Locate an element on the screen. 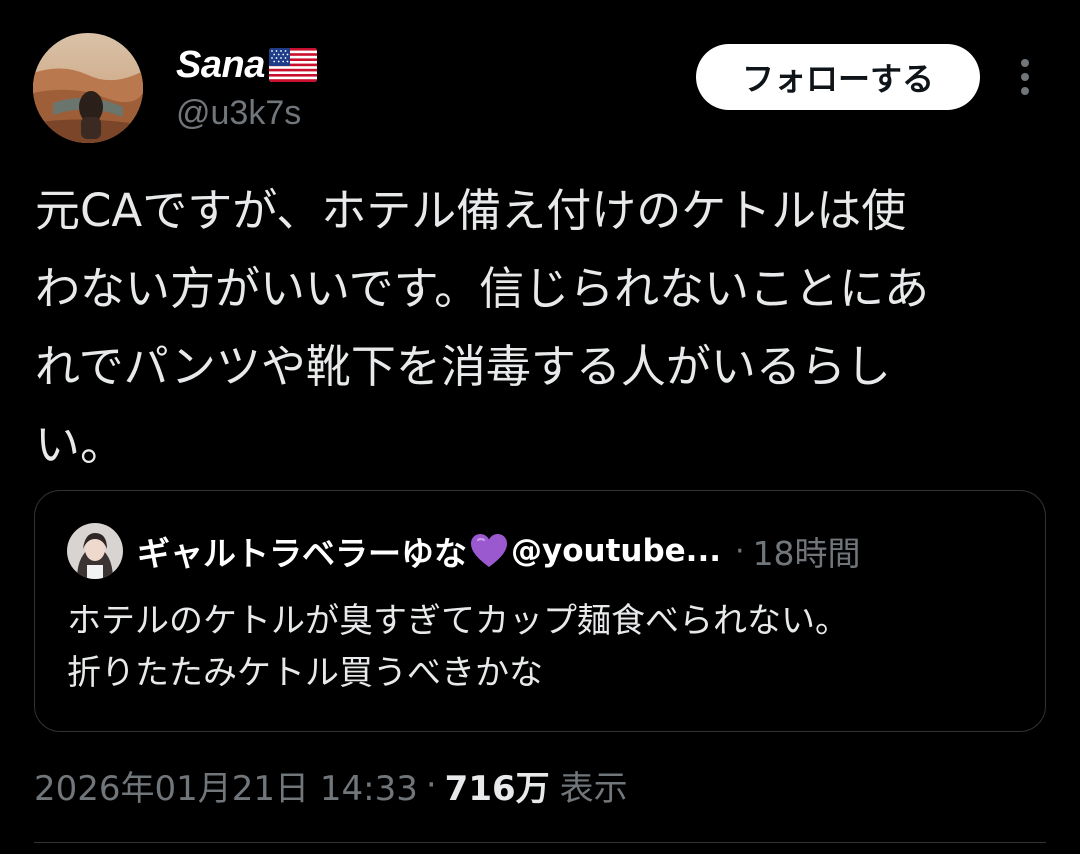  more-options-button is located at coordinates (1025, 77).